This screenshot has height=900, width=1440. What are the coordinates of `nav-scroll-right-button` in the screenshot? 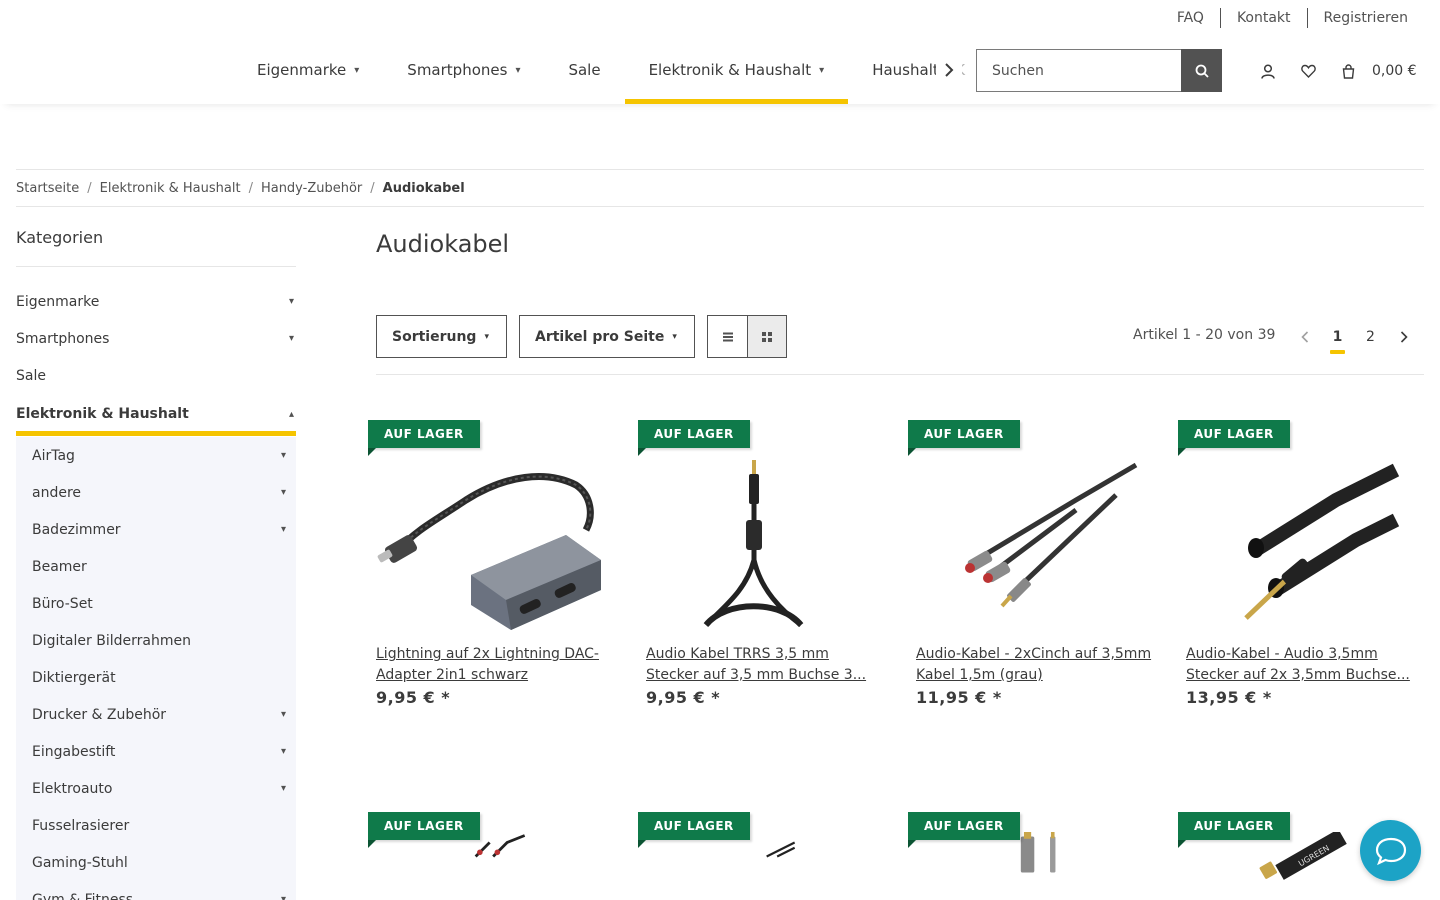 It's located at (949, 70).